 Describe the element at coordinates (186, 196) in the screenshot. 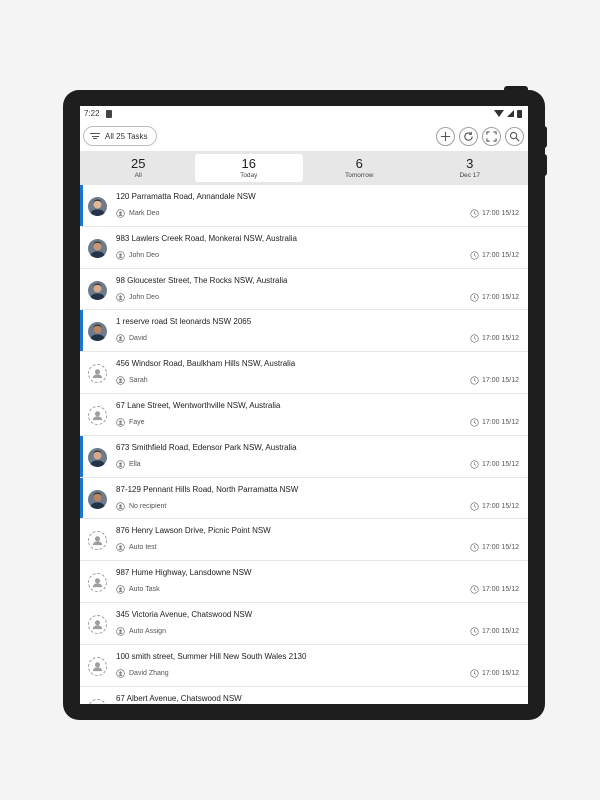

I see `task-address: 120 Parramatta Road, Annandale NSW` at that location.